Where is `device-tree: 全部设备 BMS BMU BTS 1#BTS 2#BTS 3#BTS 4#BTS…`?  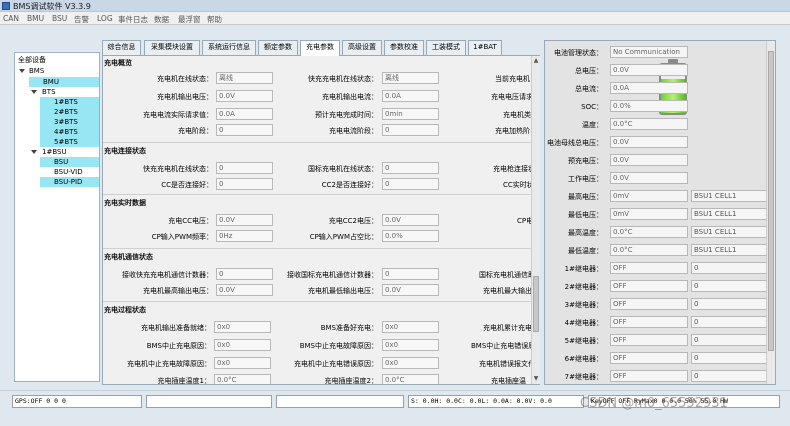
device-tree: 全部设备 BMS BMU BTS 1#BTS 2#BTS 3#BTS 4#BTS… is located at coordinates (57, 217).